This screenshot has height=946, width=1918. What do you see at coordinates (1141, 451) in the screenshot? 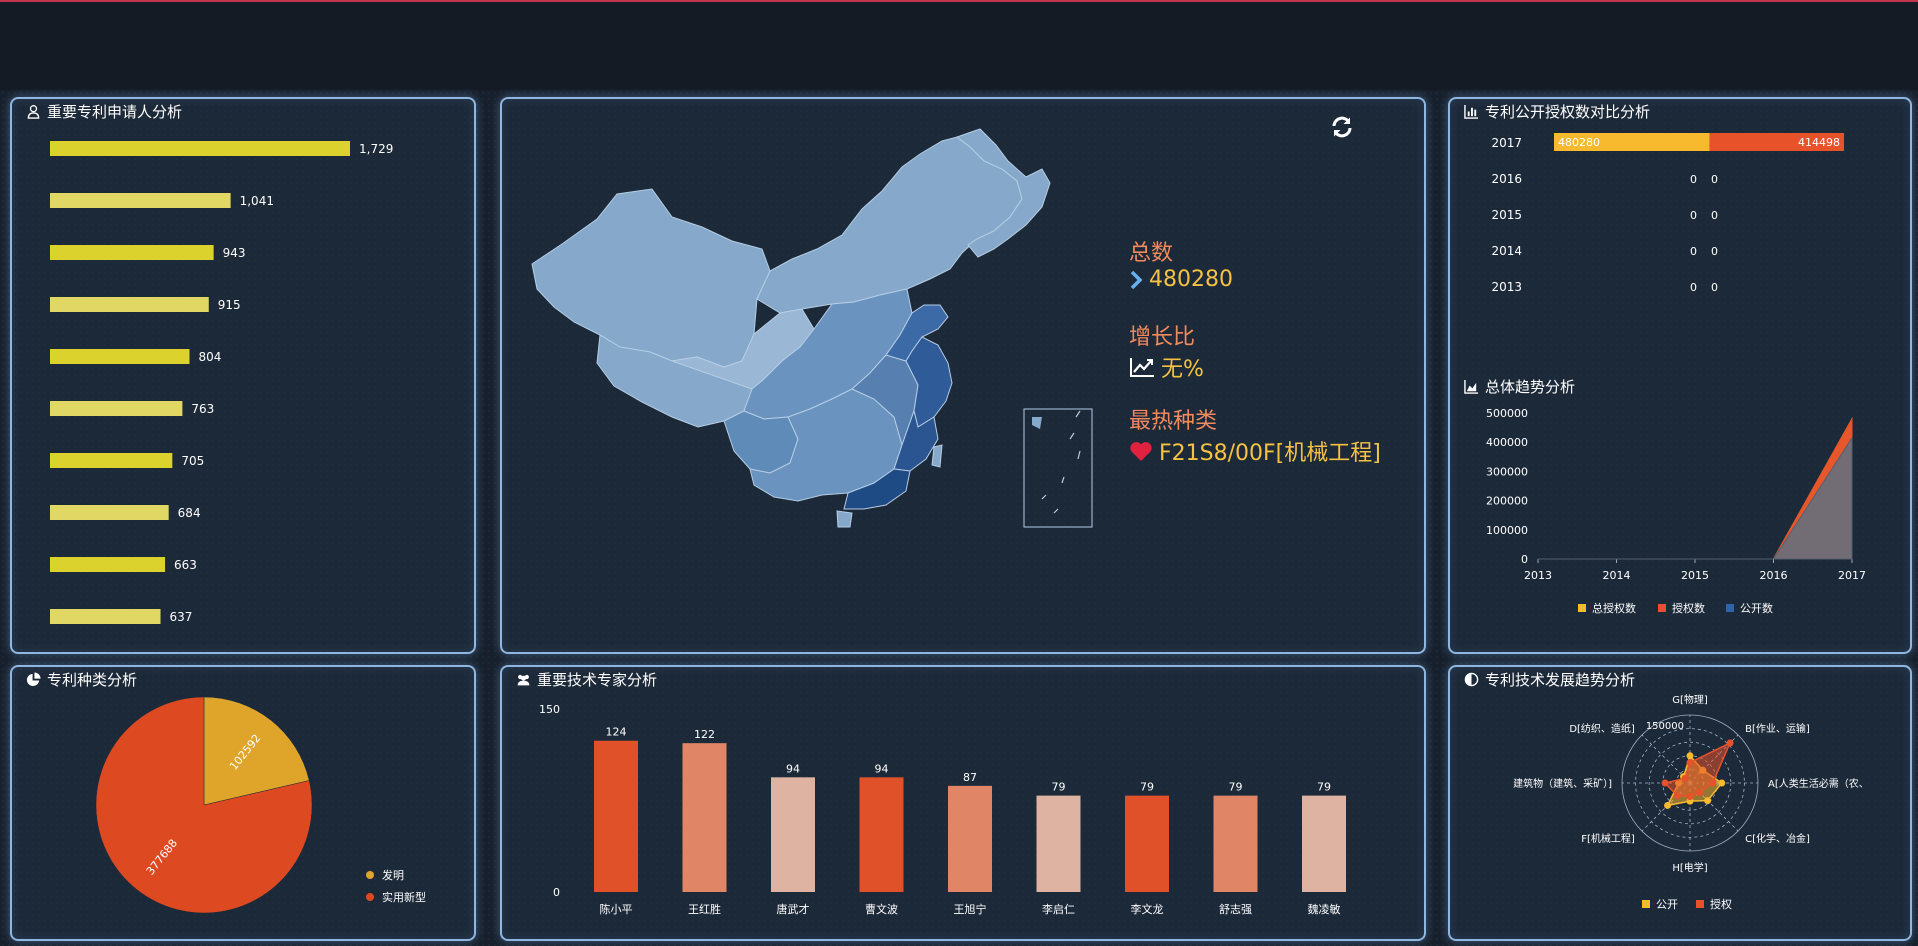
I see `heart-icon` at bounding box center [1141, 451].